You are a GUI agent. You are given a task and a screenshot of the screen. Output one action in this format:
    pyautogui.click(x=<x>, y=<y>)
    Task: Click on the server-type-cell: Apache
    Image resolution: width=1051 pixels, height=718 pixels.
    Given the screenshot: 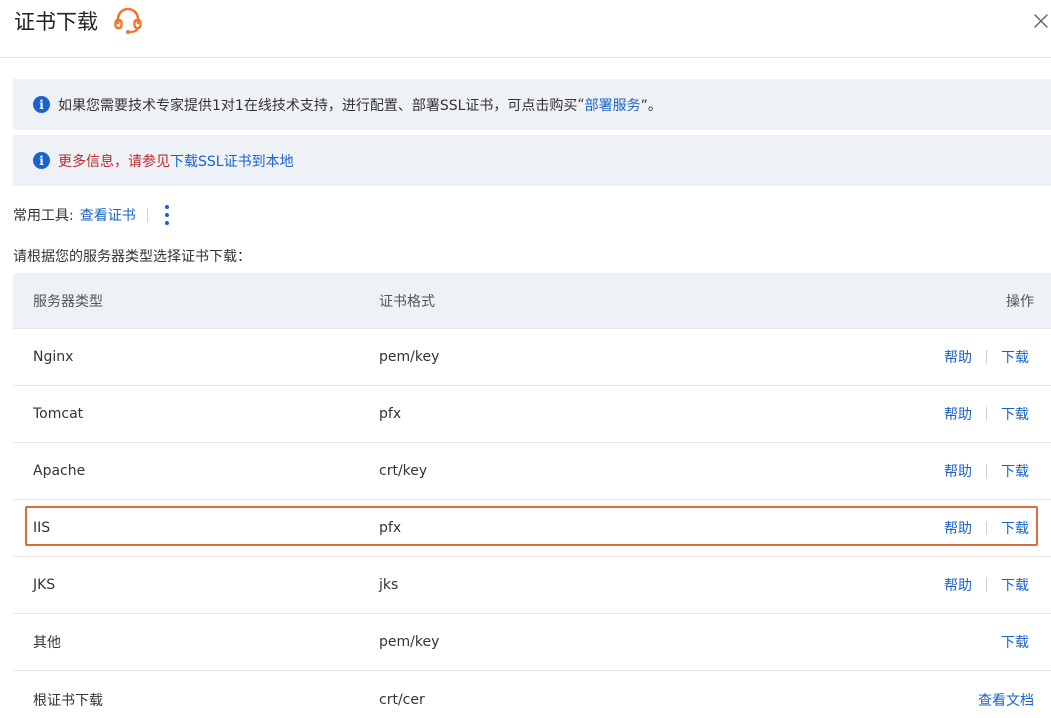 What is the action you would take?
    pyautogui.click(x=59, y=471)
    